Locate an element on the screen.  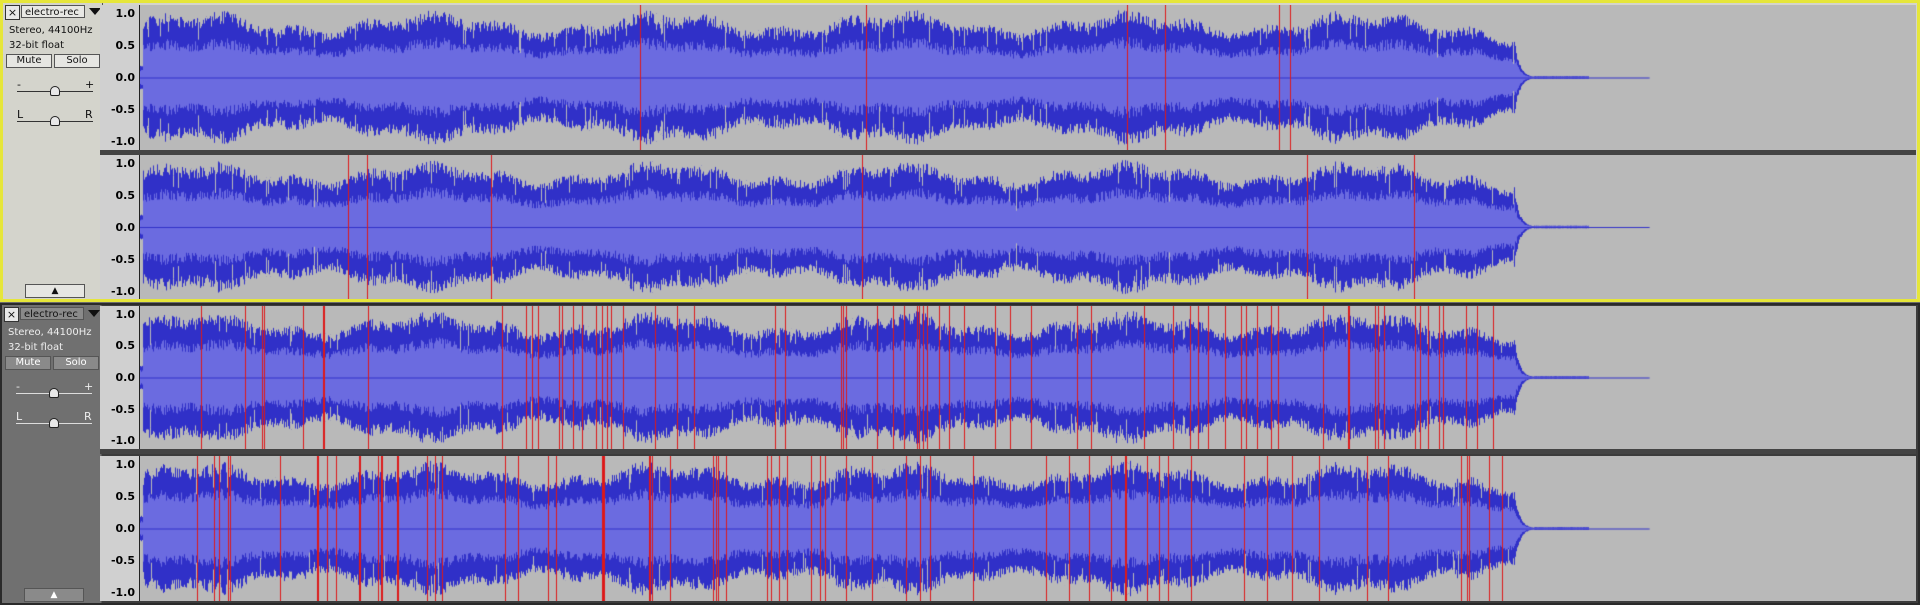
dropdown-triangle-icon is located at coordinates (94, 313).